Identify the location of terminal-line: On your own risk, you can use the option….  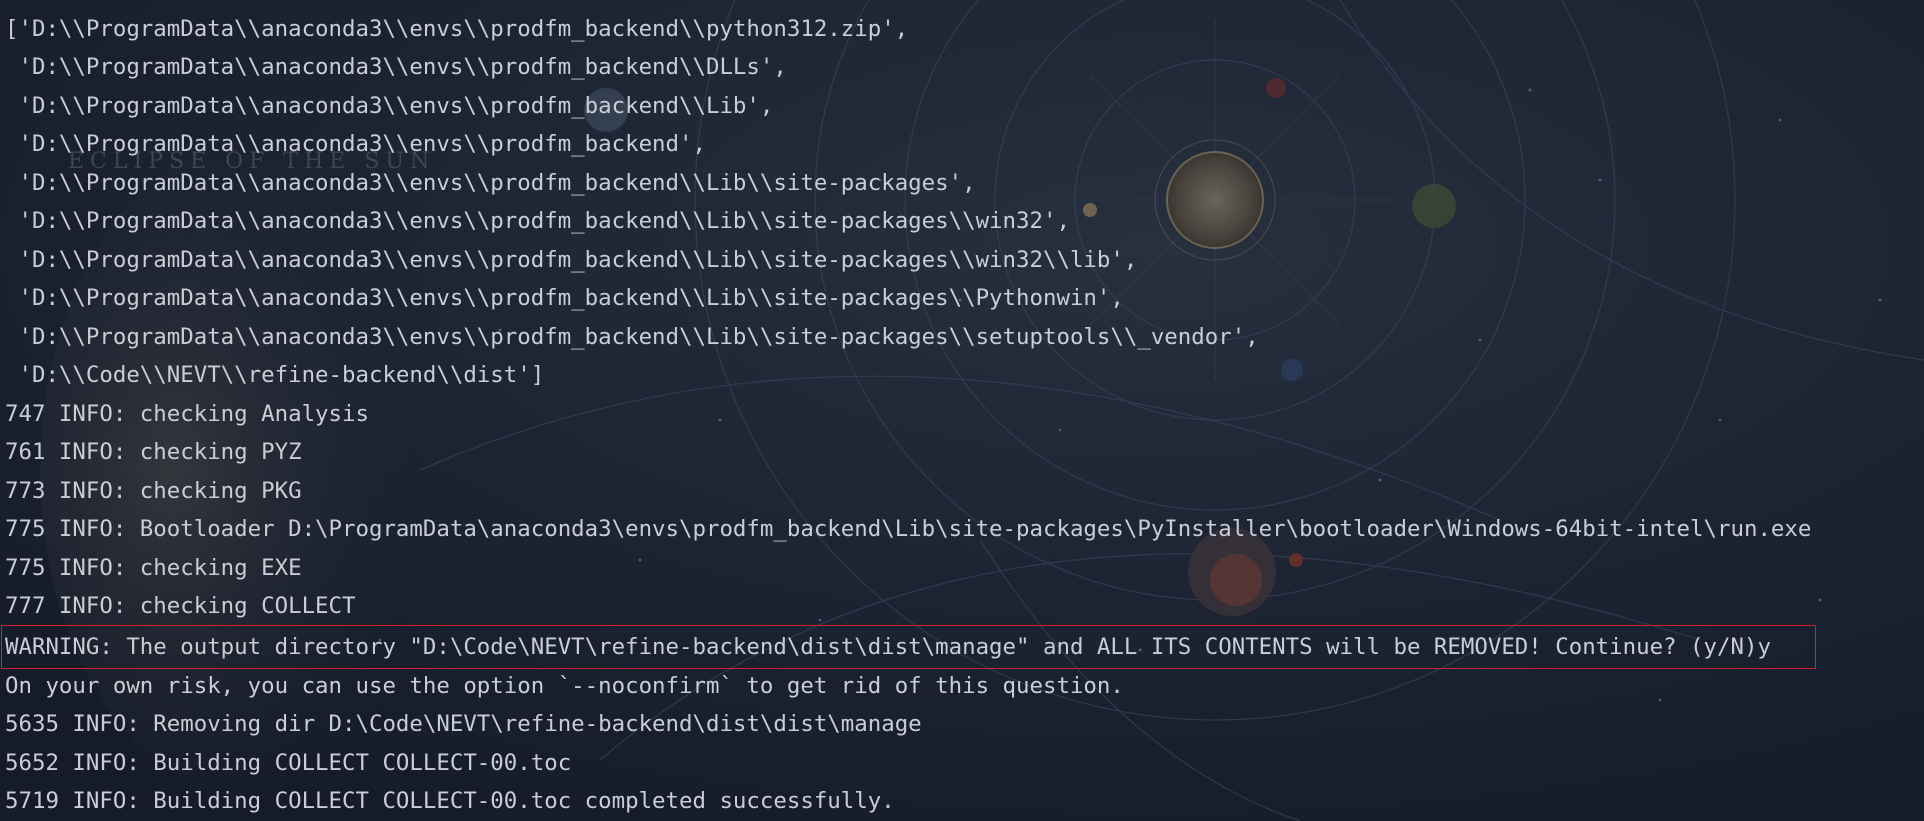
(564, 686).